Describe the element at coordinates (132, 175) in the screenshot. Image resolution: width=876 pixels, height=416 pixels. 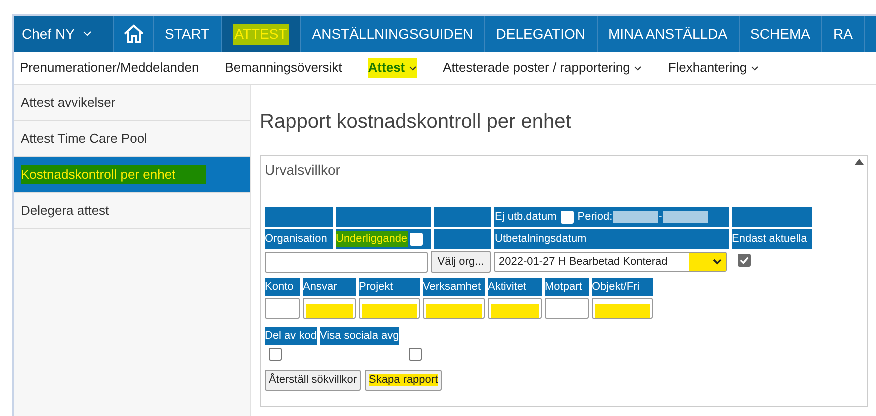
I see `sidebar-item: Kostnadskontroll per enhet` at that location.